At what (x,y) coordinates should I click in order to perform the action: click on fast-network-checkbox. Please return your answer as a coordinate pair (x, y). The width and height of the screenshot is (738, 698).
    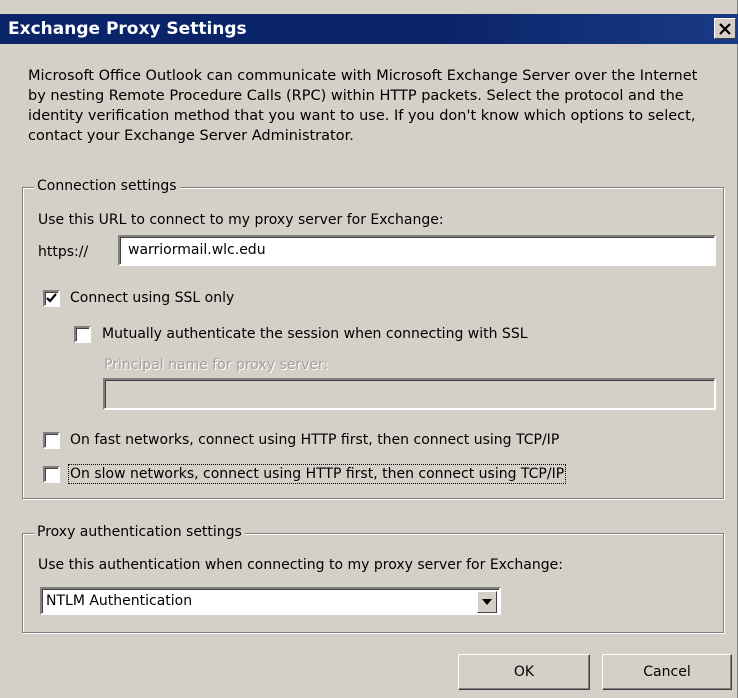
    Looking at the image, I should click on (51, 440).